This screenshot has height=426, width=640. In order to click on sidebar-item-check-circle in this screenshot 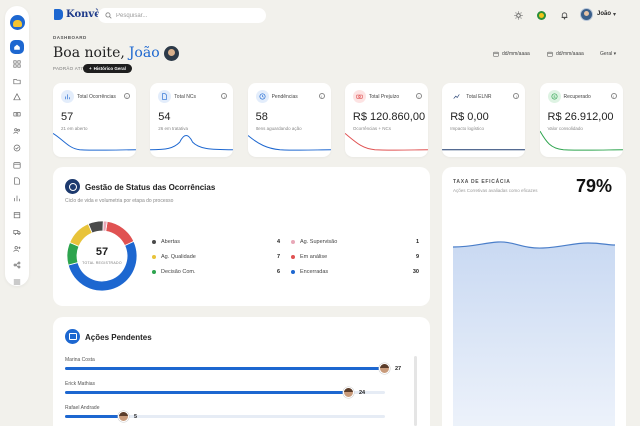, I will do `click(17, 148)`.